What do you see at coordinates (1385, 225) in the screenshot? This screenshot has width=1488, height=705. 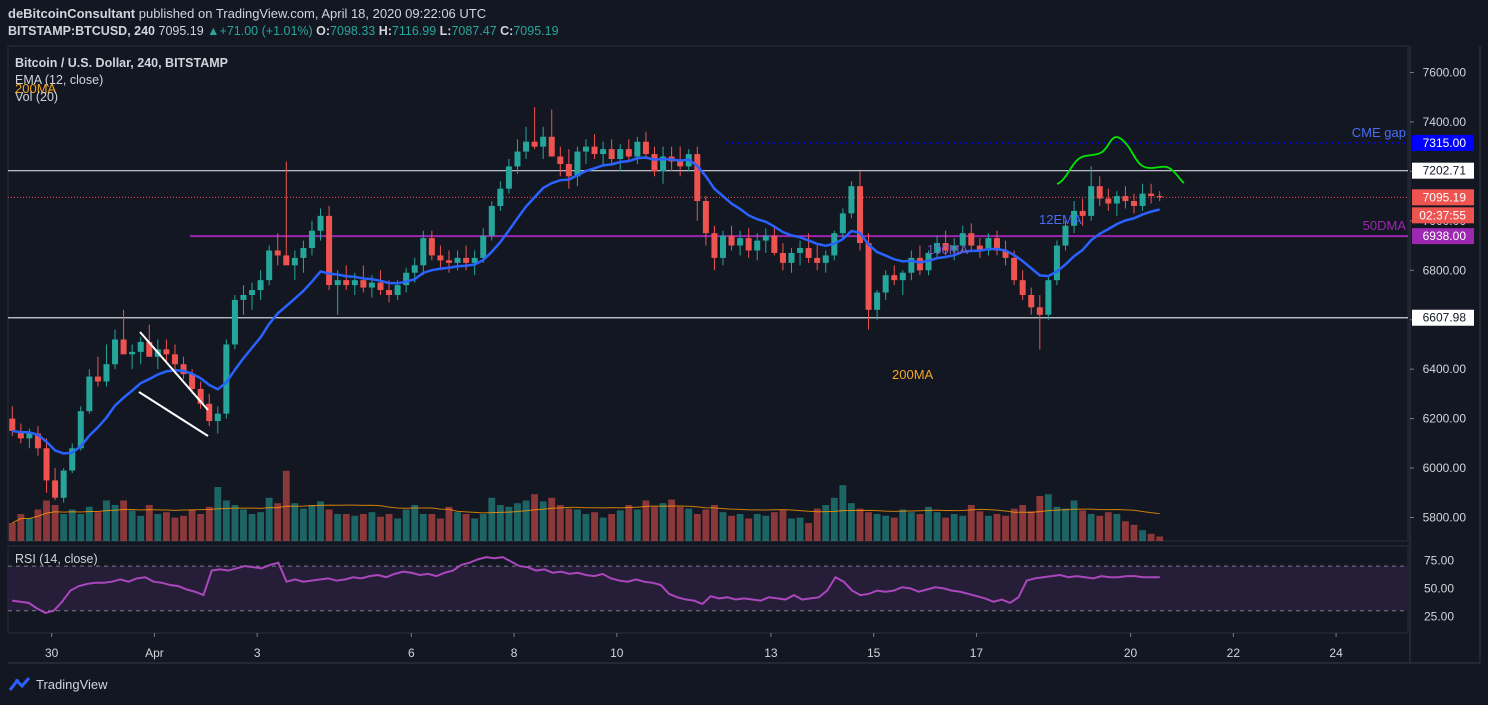 I see `dma50-label: 50DMA` at bounding box center [1385, 225].